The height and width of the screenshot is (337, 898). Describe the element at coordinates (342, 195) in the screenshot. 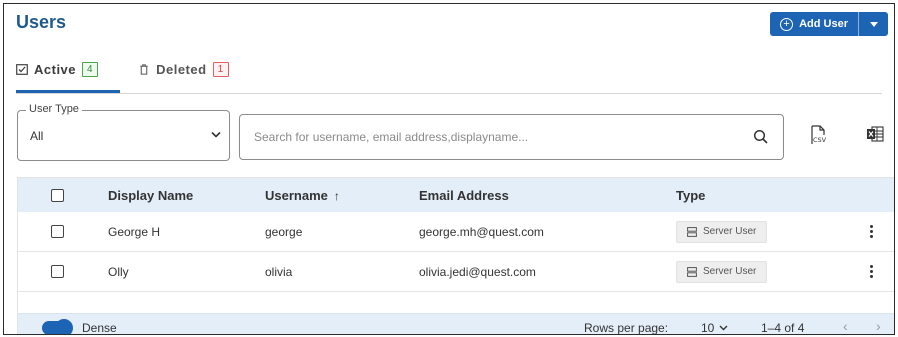

I see `column-header-username: Username ↑` at that location.